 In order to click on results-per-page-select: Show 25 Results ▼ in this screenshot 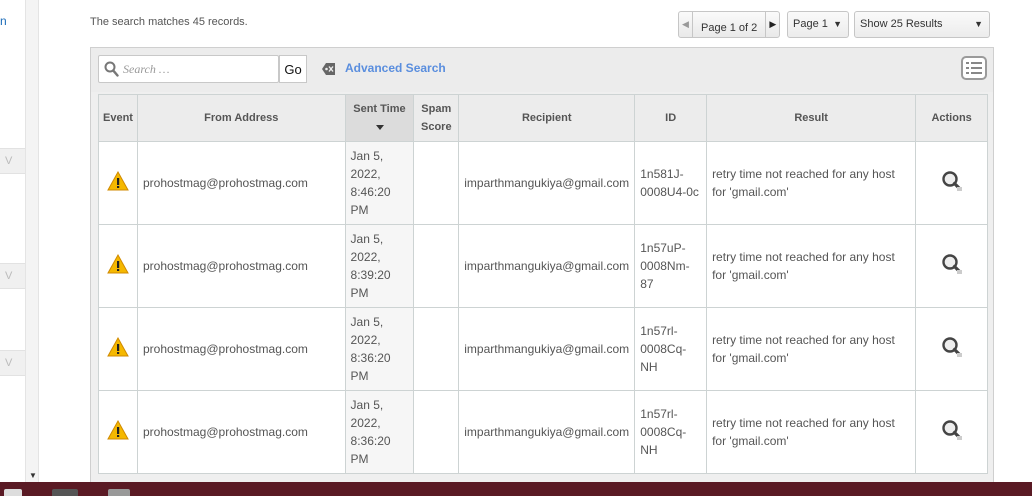, I will do `click(922, 24)`.